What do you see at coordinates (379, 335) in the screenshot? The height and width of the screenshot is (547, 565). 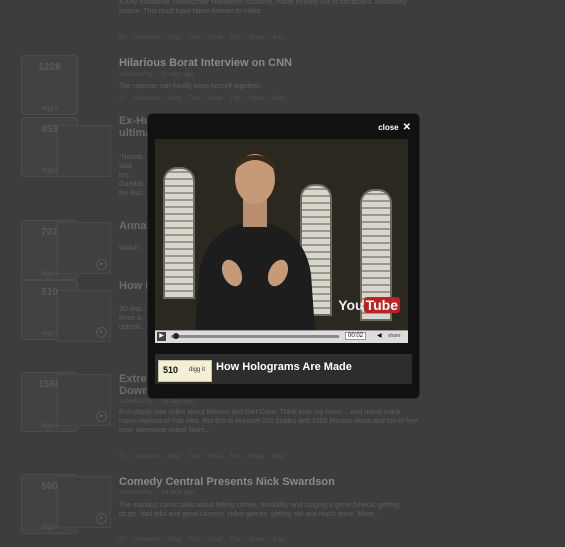 I see `volume-icon: ◀` at bounding box center [379, 335].